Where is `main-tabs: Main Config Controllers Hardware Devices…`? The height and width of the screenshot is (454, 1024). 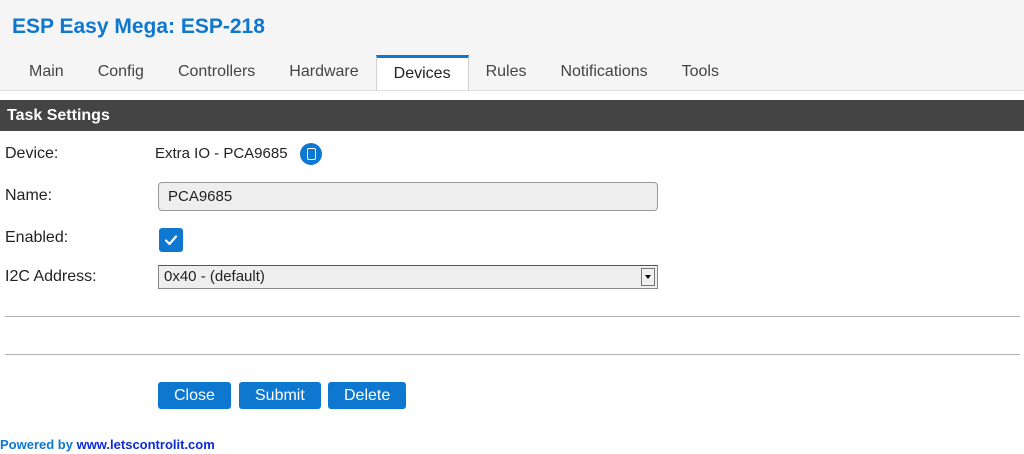
main-tabs: Main Config Controllers Hardware Devices… is located at coordinates (374, 72).